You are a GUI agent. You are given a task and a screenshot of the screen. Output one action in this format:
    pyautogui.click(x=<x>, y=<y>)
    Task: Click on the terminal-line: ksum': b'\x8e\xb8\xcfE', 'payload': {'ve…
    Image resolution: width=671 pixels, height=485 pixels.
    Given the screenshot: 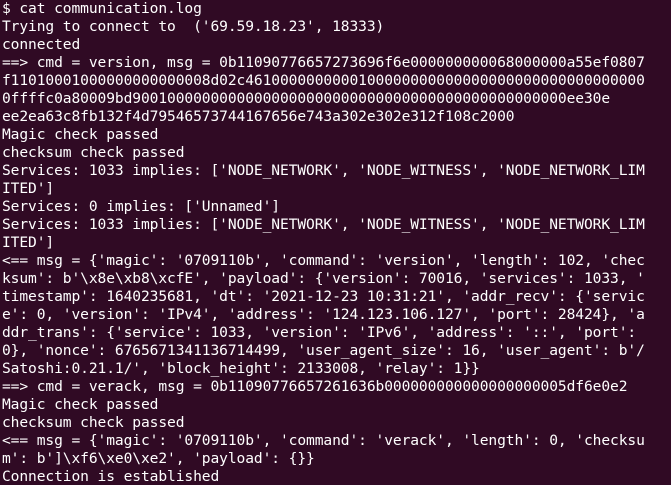 What is the action you would take?
    pyautogui.click(x=323, y=278)
    